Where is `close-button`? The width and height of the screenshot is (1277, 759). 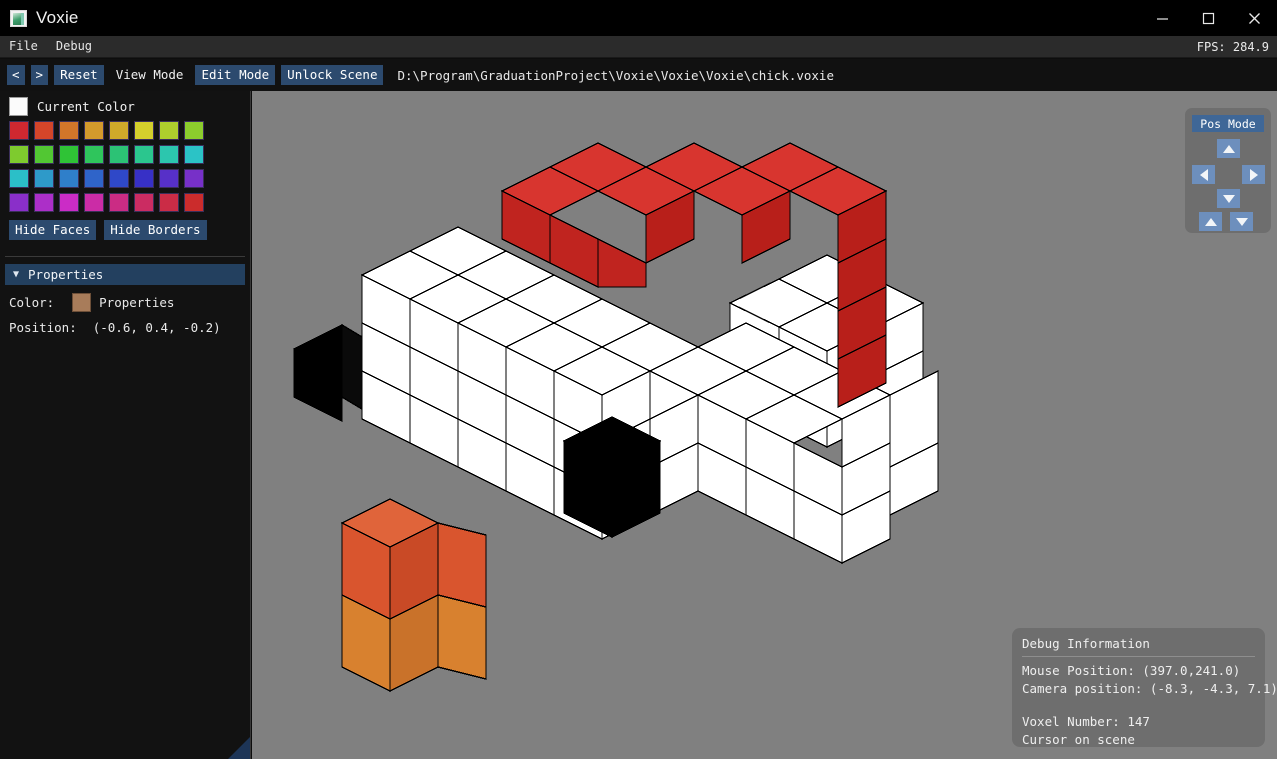
close-button is located at coordinates (1254, 18).